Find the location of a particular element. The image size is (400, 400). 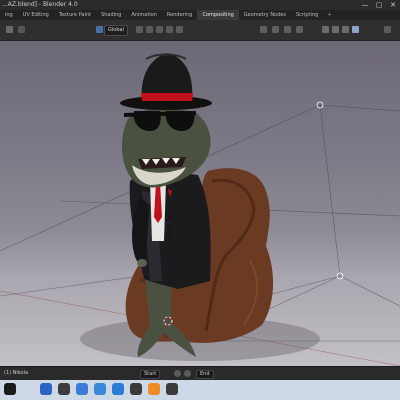

widgets-icon is located at coordinates (10, 389).